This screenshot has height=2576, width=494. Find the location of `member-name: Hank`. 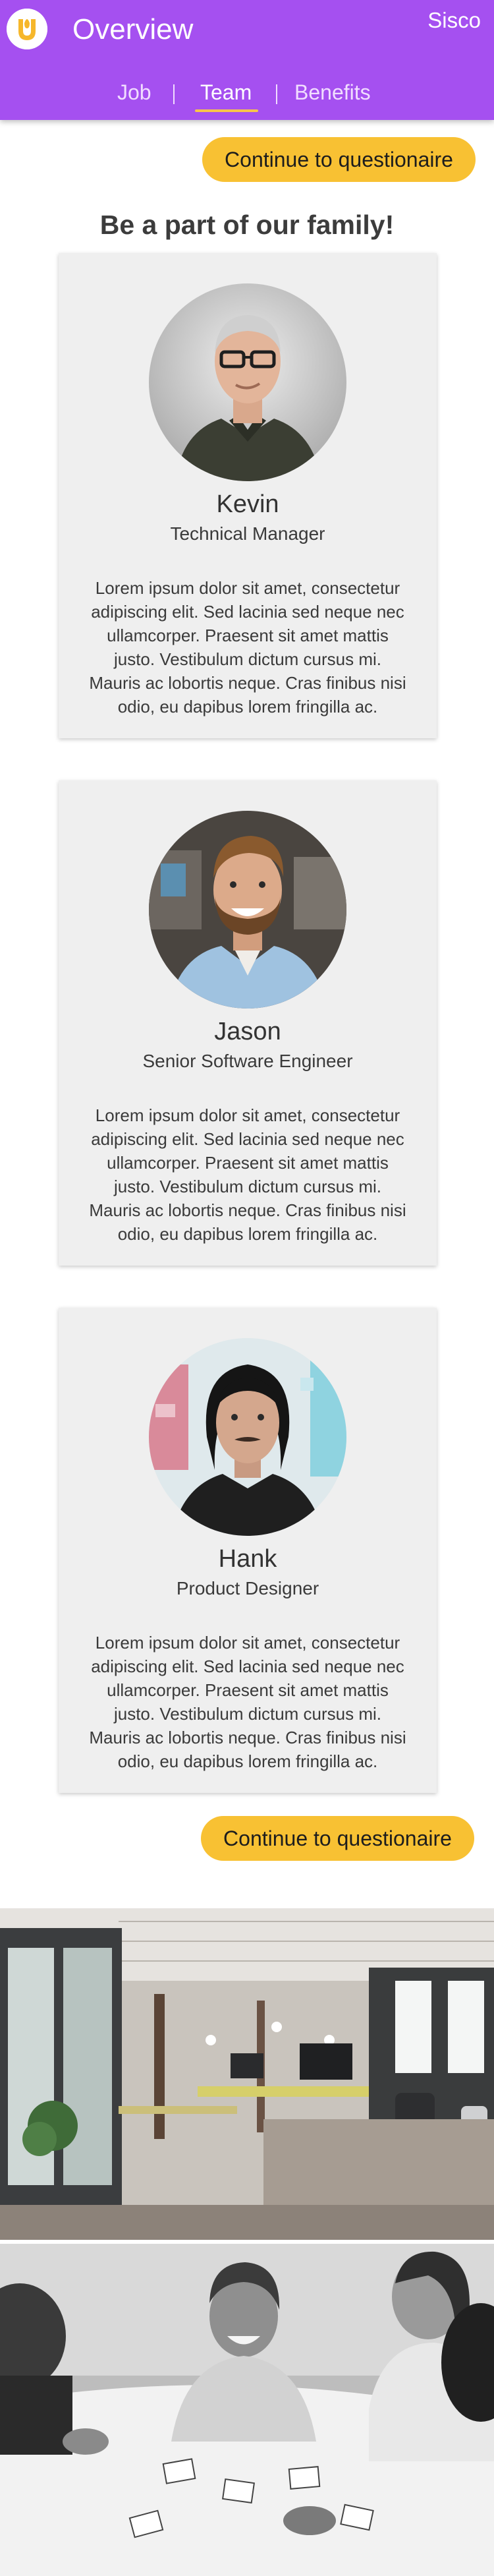

member-name: Hank is located at coordinates (247, 1559).